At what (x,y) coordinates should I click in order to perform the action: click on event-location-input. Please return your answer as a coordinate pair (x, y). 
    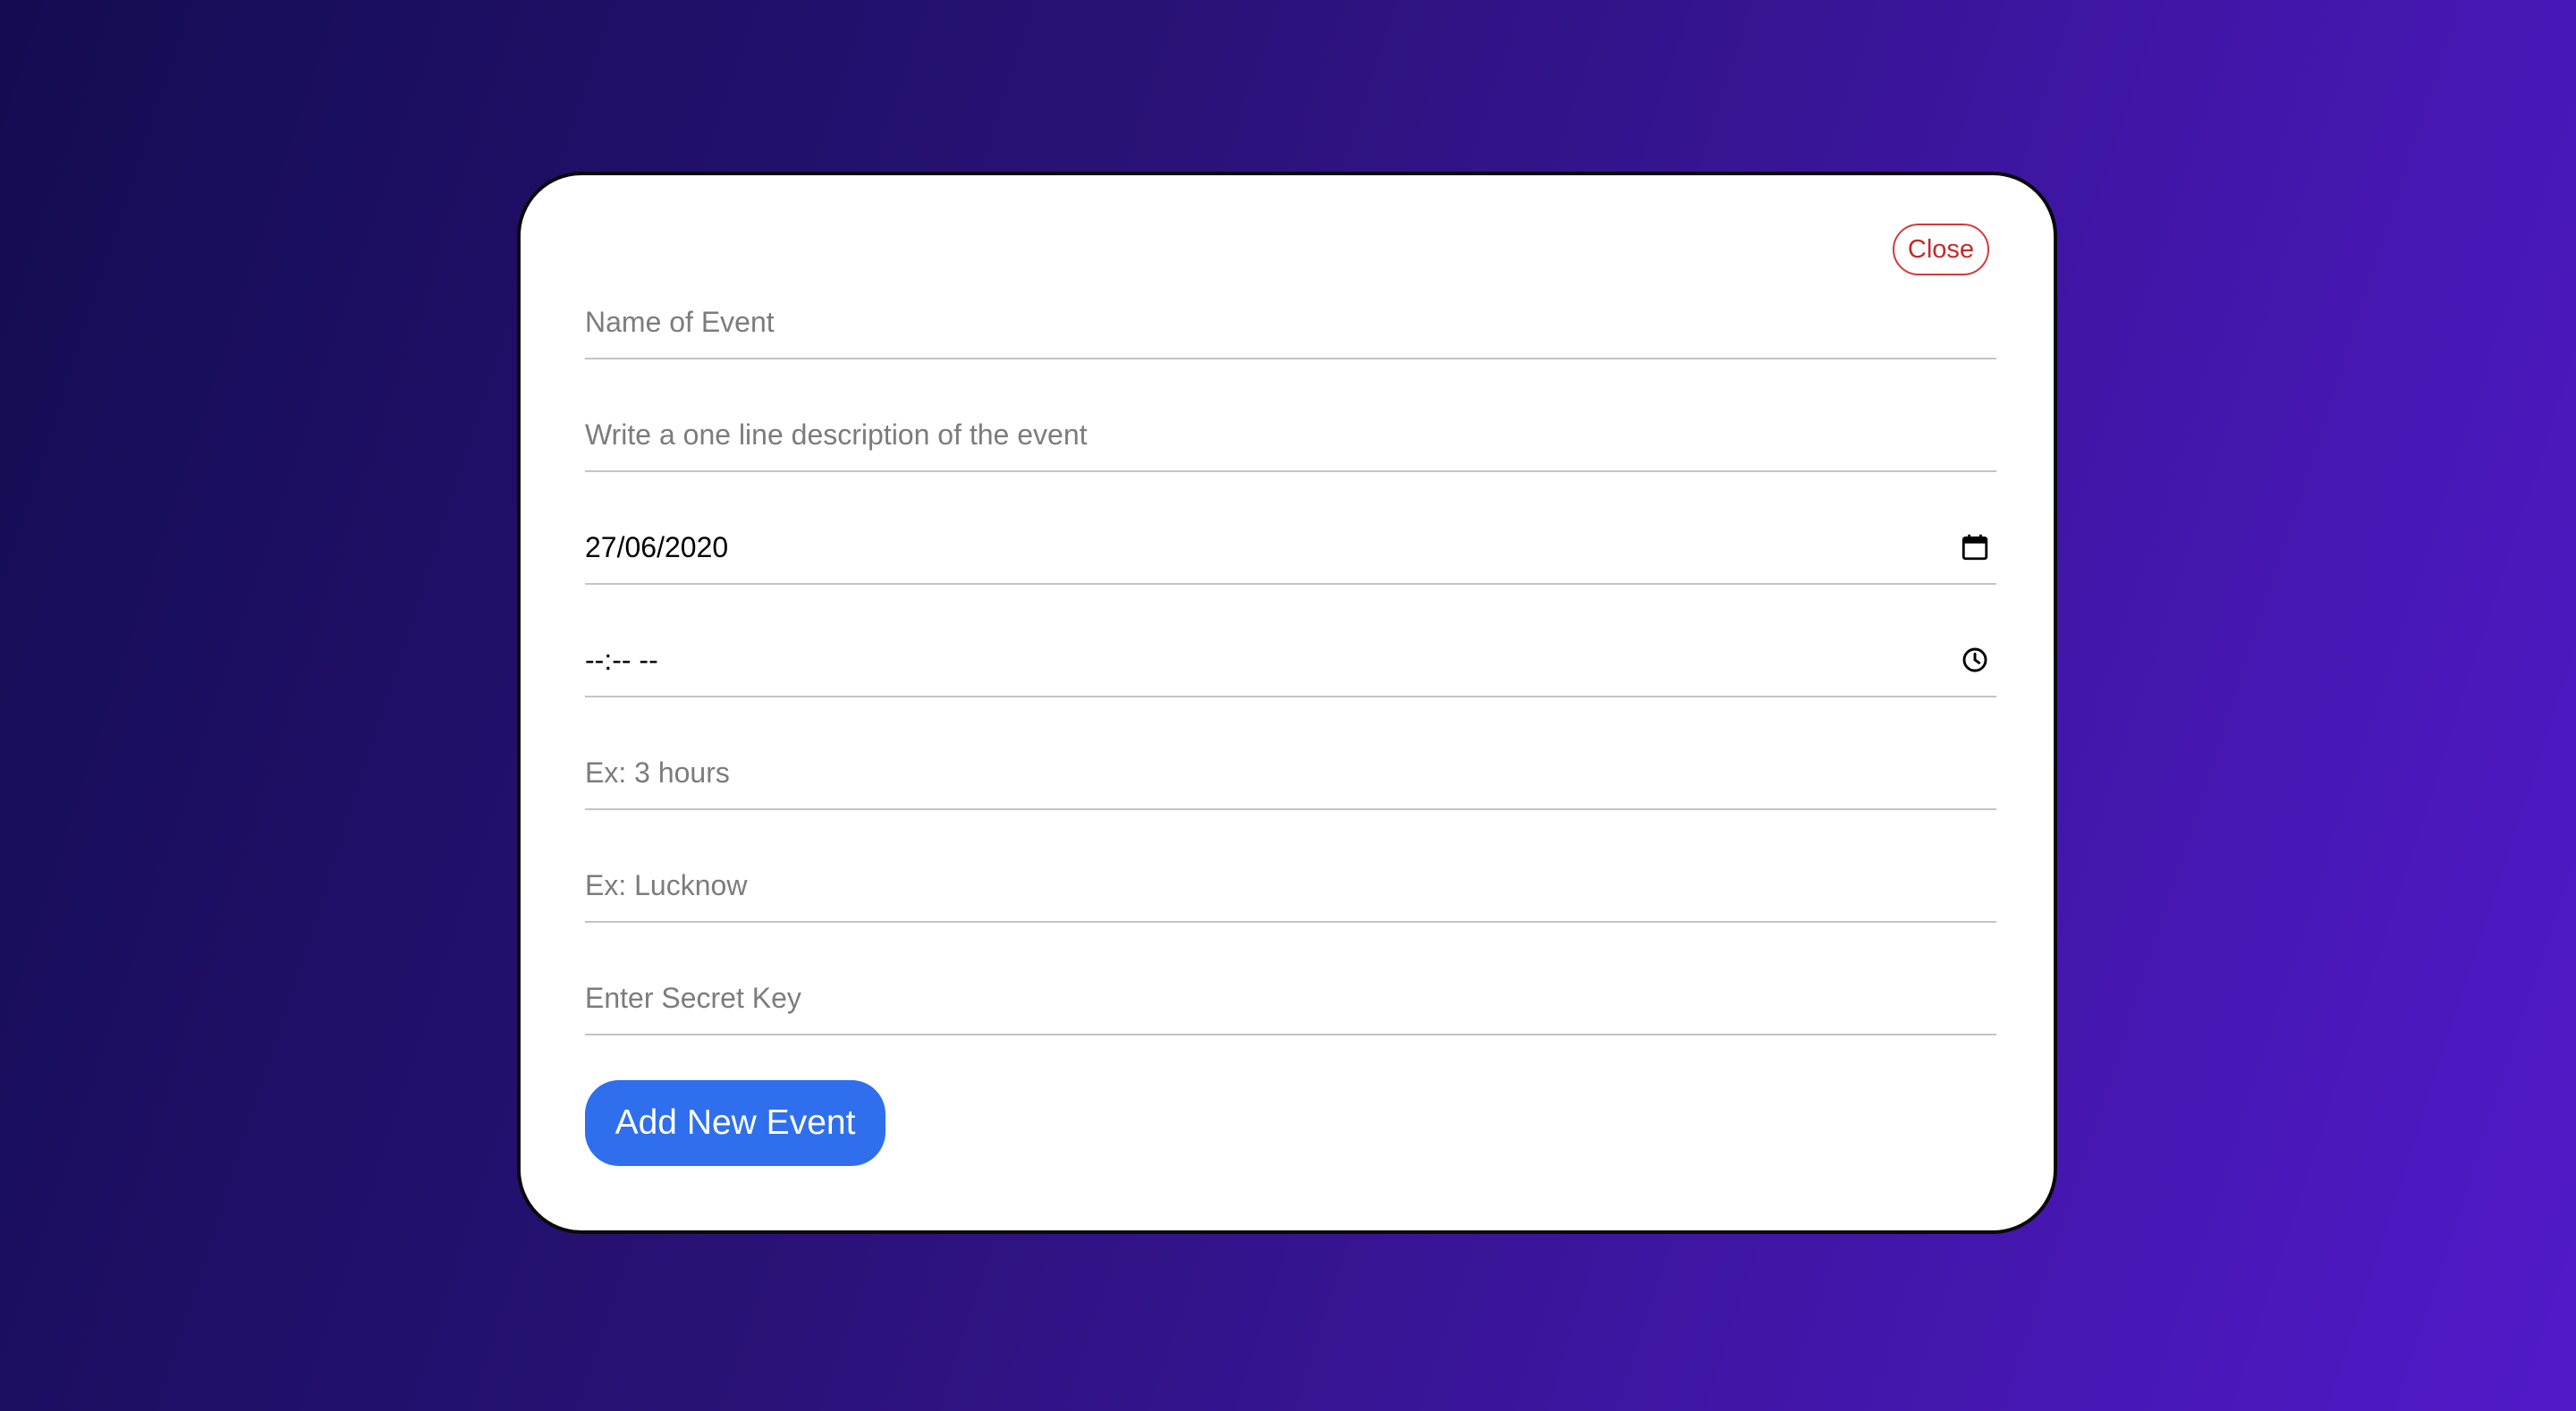
    Looking at the image, I should click on (1290, 885).